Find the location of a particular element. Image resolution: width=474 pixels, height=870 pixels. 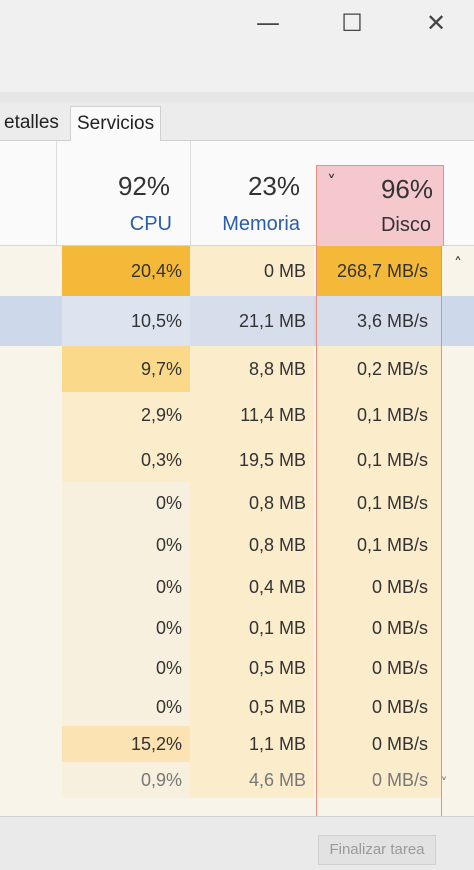

maximize-button: ☐ is located at coordinates (352, 23).